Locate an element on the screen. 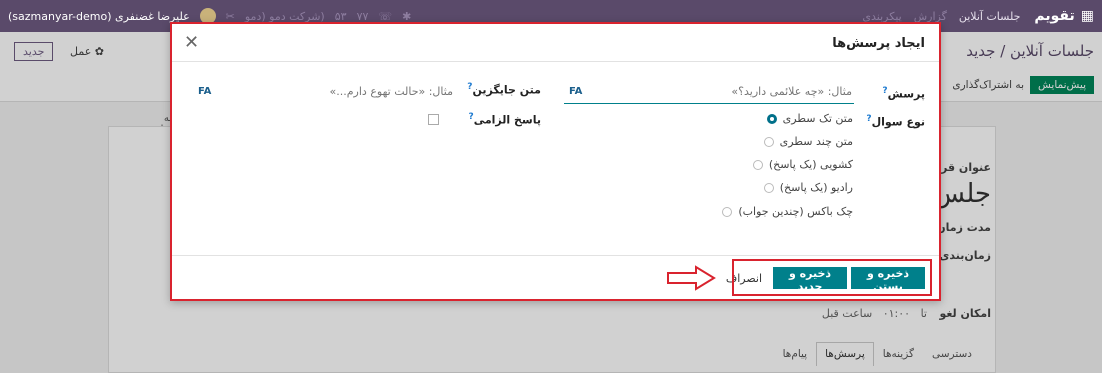  placeholder-lang-button: FA is located at coordinates (204, 91).